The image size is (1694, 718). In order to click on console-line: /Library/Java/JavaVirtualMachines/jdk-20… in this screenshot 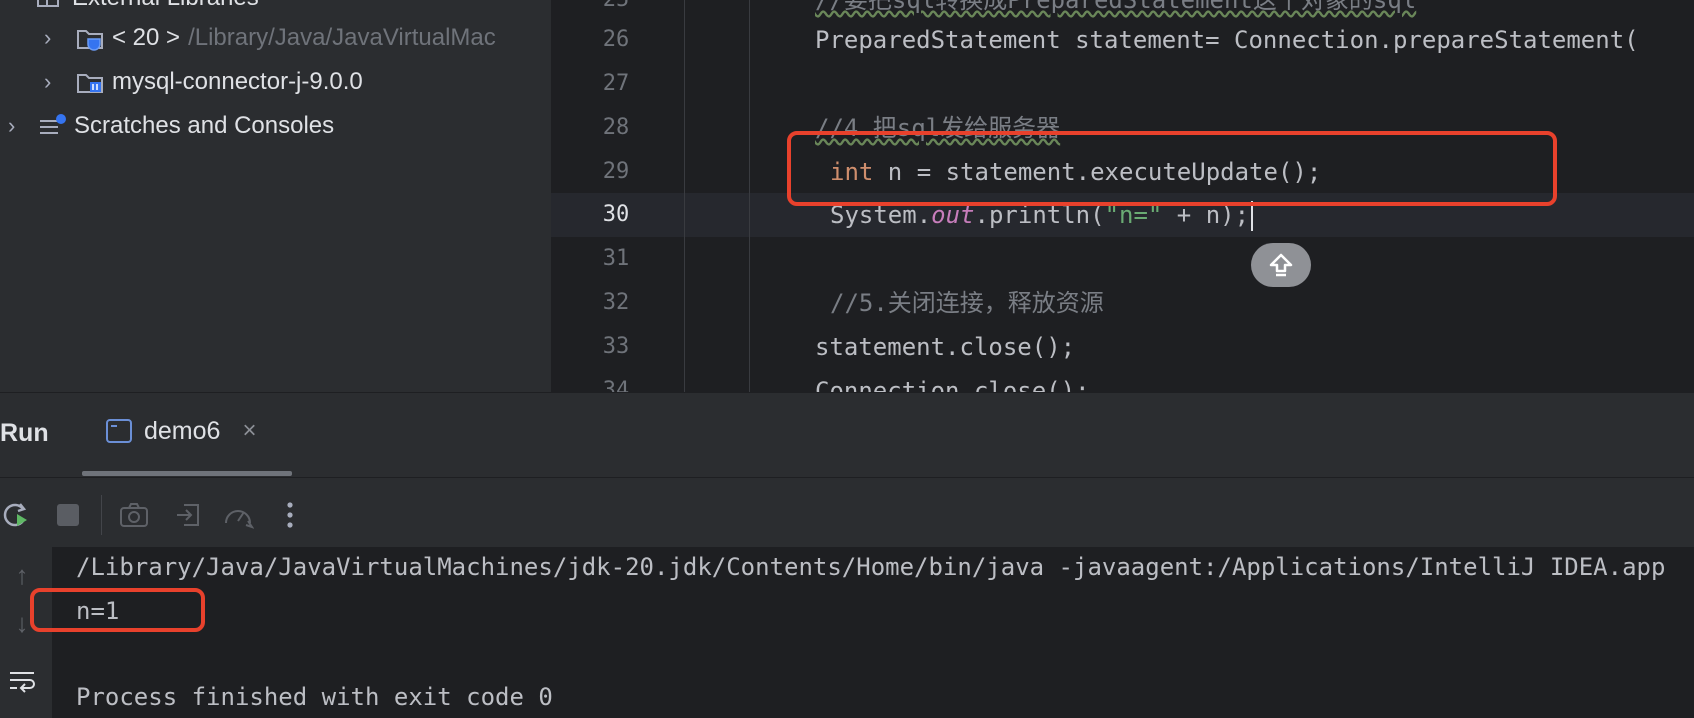, I will do `click(871, 567)`.